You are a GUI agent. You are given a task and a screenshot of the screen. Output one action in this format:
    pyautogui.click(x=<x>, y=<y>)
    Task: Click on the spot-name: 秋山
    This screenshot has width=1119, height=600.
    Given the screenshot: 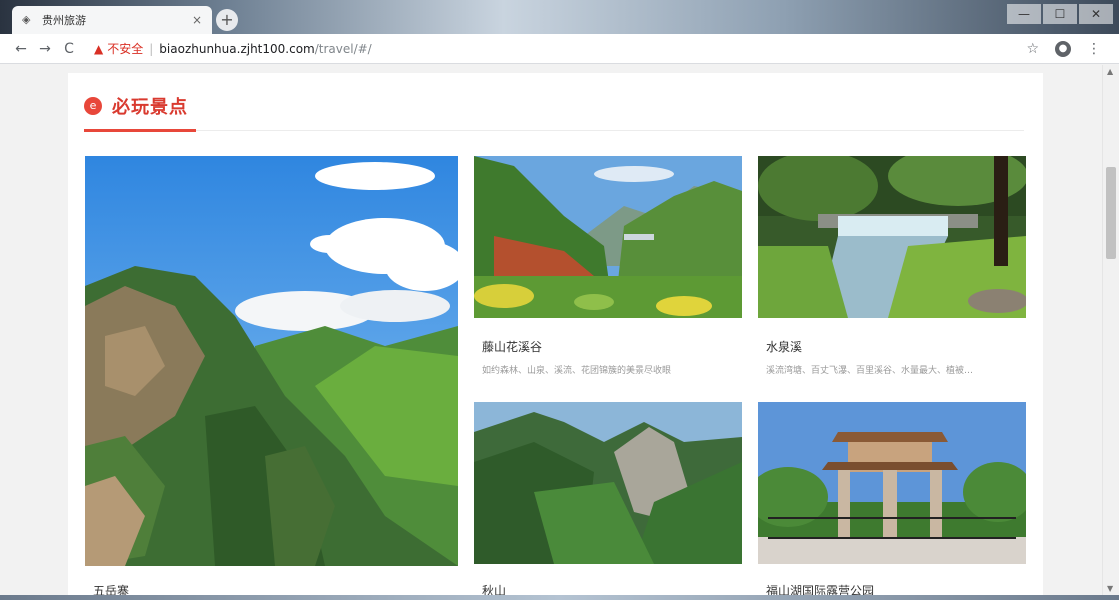 What is the action you would take?
    pyautogui.click(x=494, y=588)
    